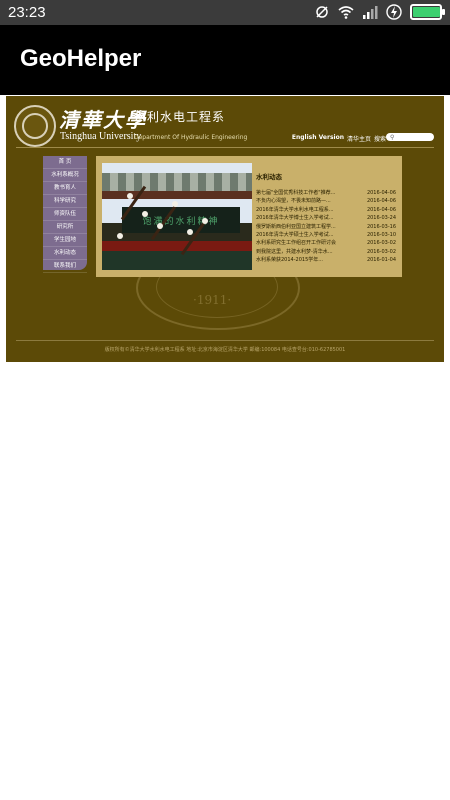 The width and height of the screenshot is (450, 800). I want to click on nav-item-home: 首 页, so click(65, 162).